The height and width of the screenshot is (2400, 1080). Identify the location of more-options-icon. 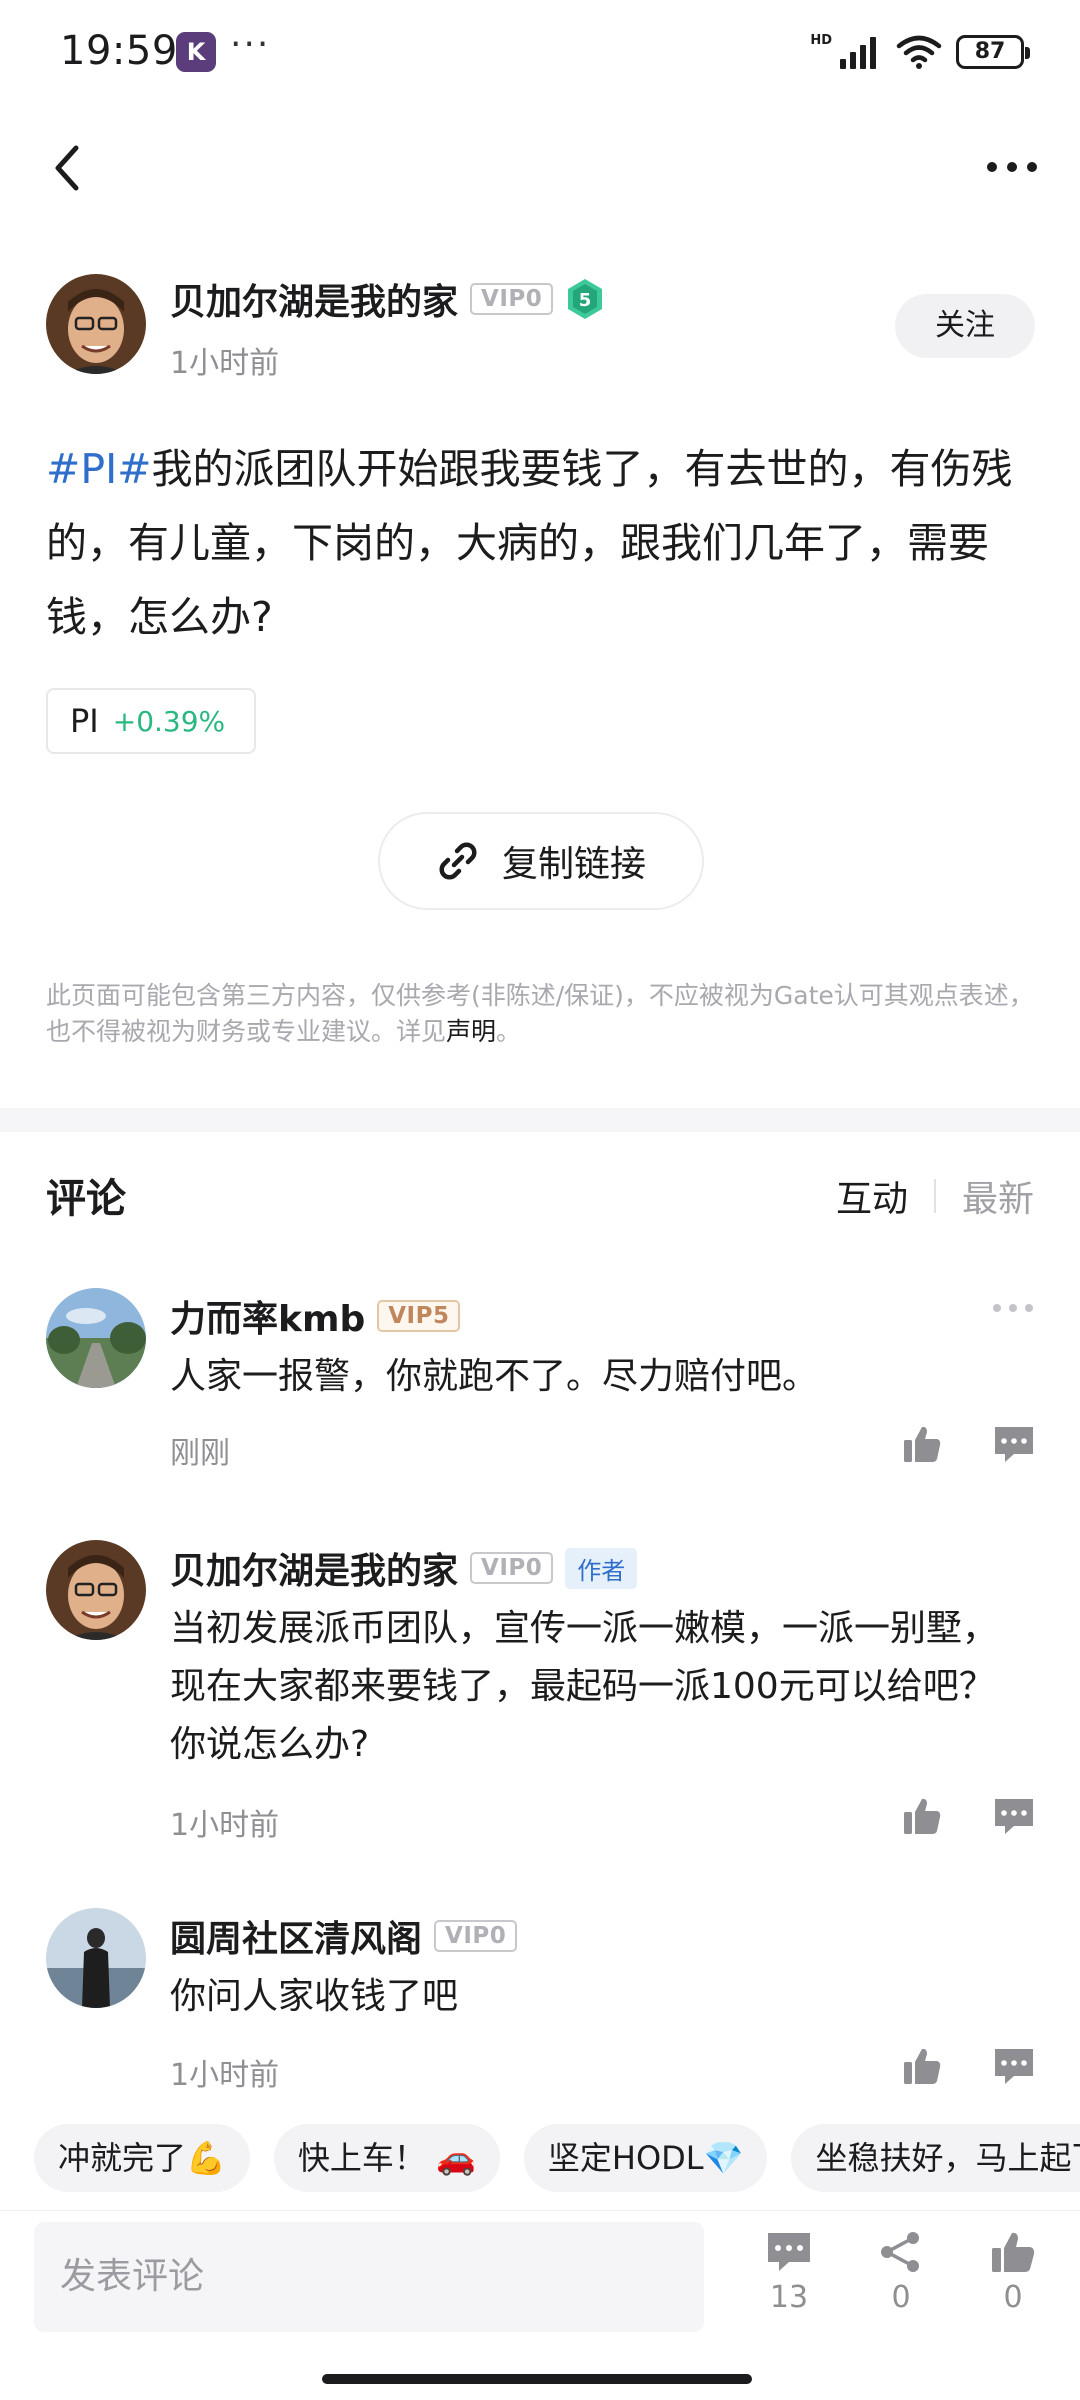
(1012, 167).